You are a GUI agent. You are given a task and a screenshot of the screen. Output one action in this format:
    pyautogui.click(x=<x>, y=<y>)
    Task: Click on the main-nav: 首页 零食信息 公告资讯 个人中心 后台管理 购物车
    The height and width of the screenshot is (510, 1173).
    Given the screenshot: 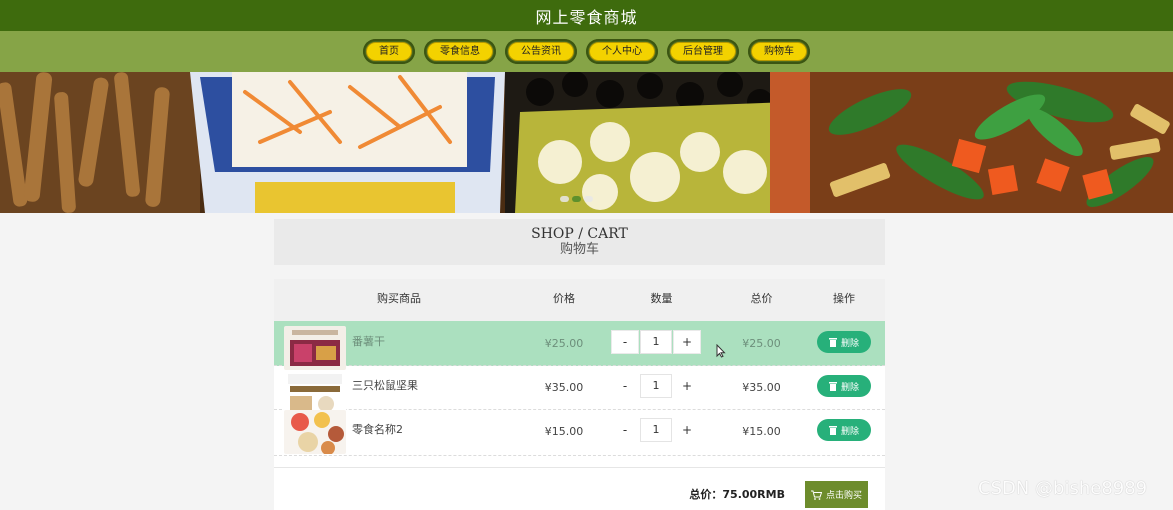 What is the action you would take?
    pyautogui.click(x=586, y=51)
    